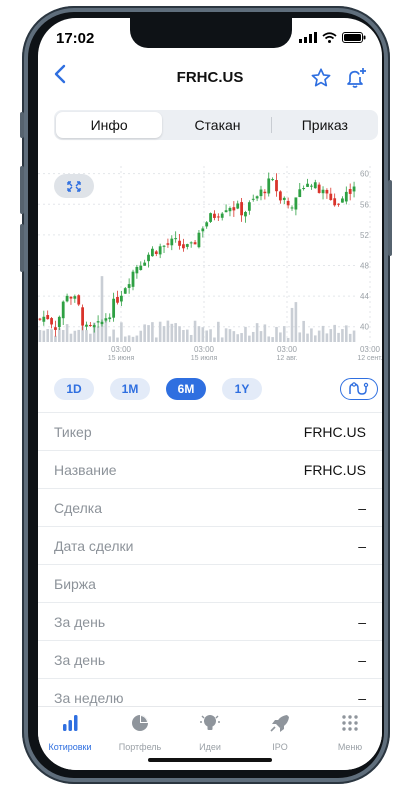 Image resolution: width=403 pixels, height=788 pixels. I want to click on segmented-control: Инфо Стакан Приказ, so click(216, 125).